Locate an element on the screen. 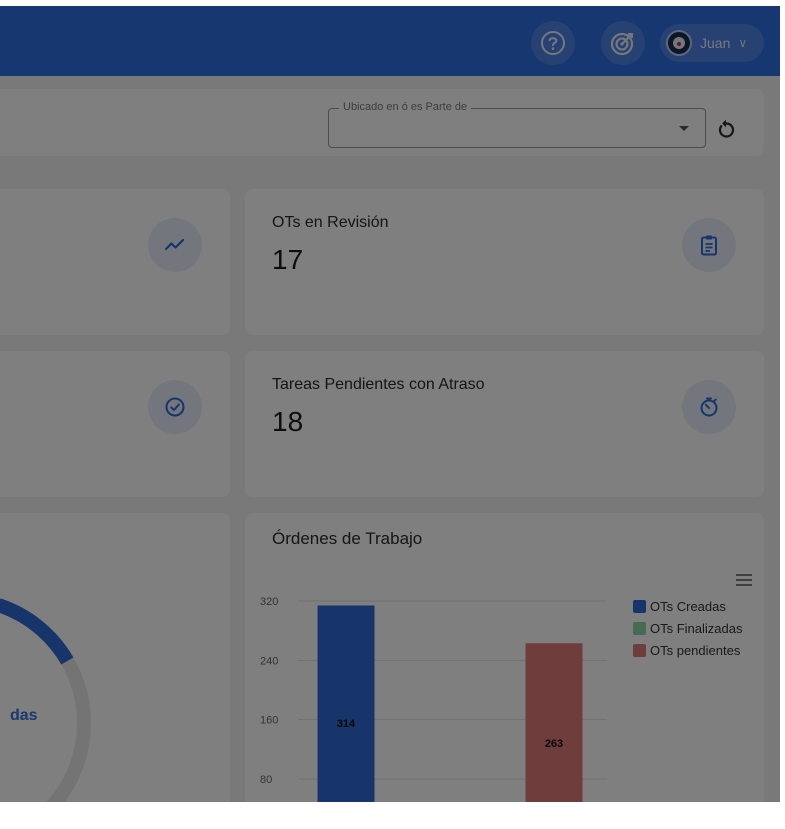  legend-item: OTs pendientes is located at coordinates (687, 650).